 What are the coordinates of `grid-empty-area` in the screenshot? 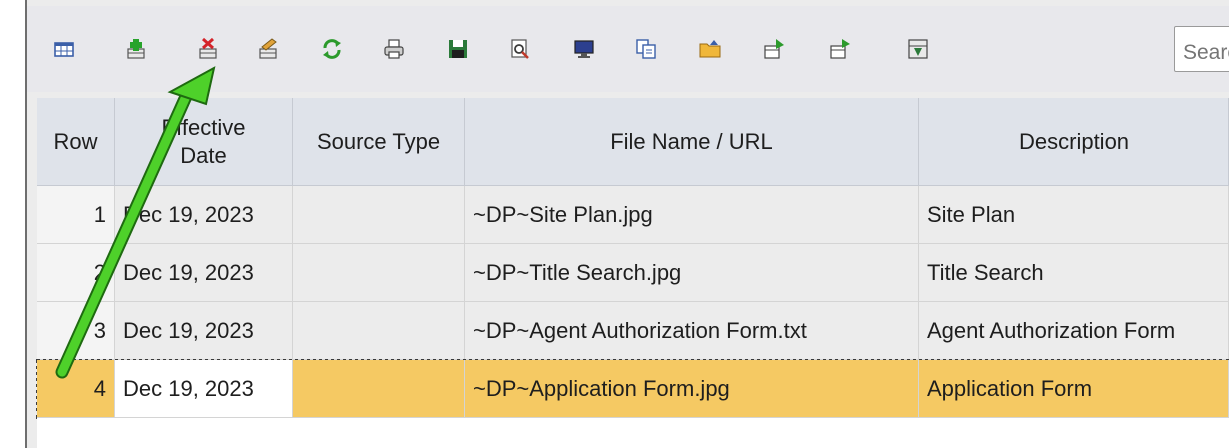 It's located at (633, 433).